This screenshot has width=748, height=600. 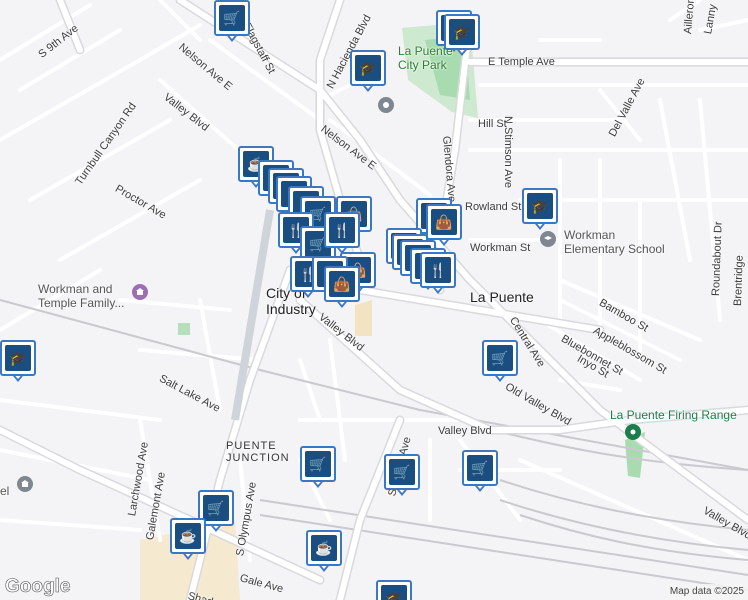 I want to click on label-valley-blvd-3: Valley Blvd, so click(x=465, y=431).